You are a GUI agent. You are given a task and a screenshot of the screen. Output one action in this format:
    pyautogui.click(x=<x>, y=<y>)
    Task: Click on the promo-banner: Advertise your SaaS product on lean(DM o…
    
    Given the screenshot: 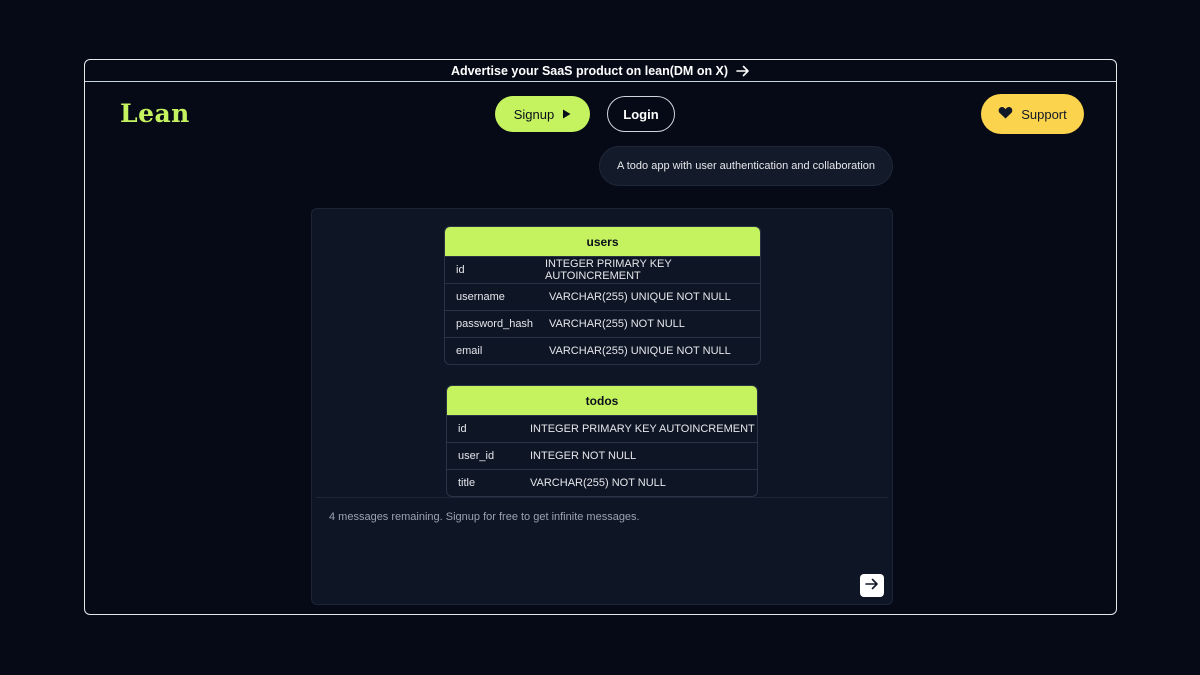 What is the action you would take?
    pyautogui.click(x=600, y=71)
    